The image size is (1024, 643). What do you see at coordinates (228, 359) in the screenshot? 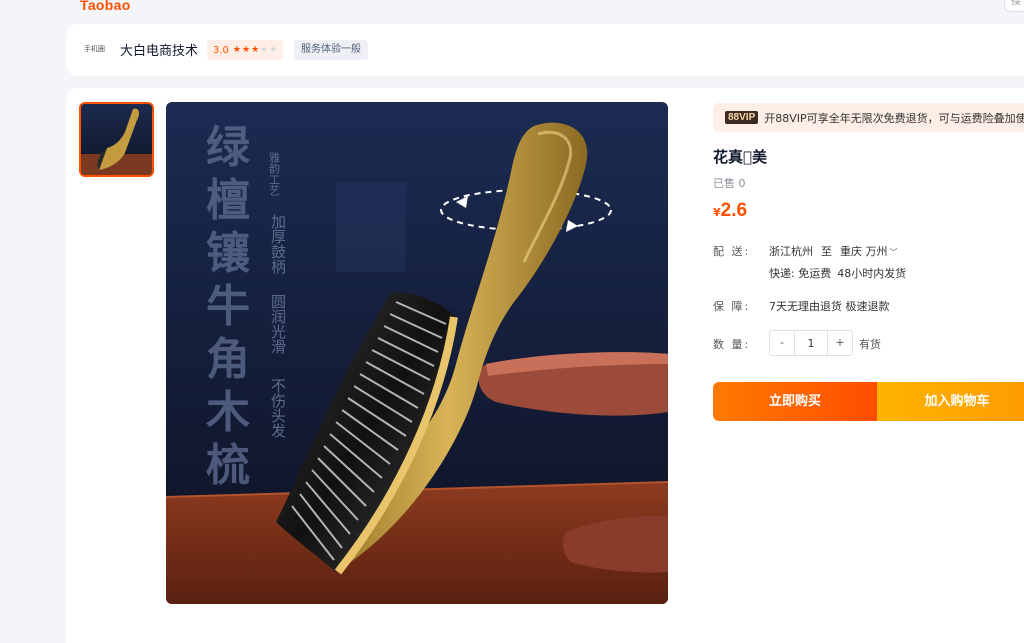
I see `image-main-char-5: 角` at bounding box center [228, 359].